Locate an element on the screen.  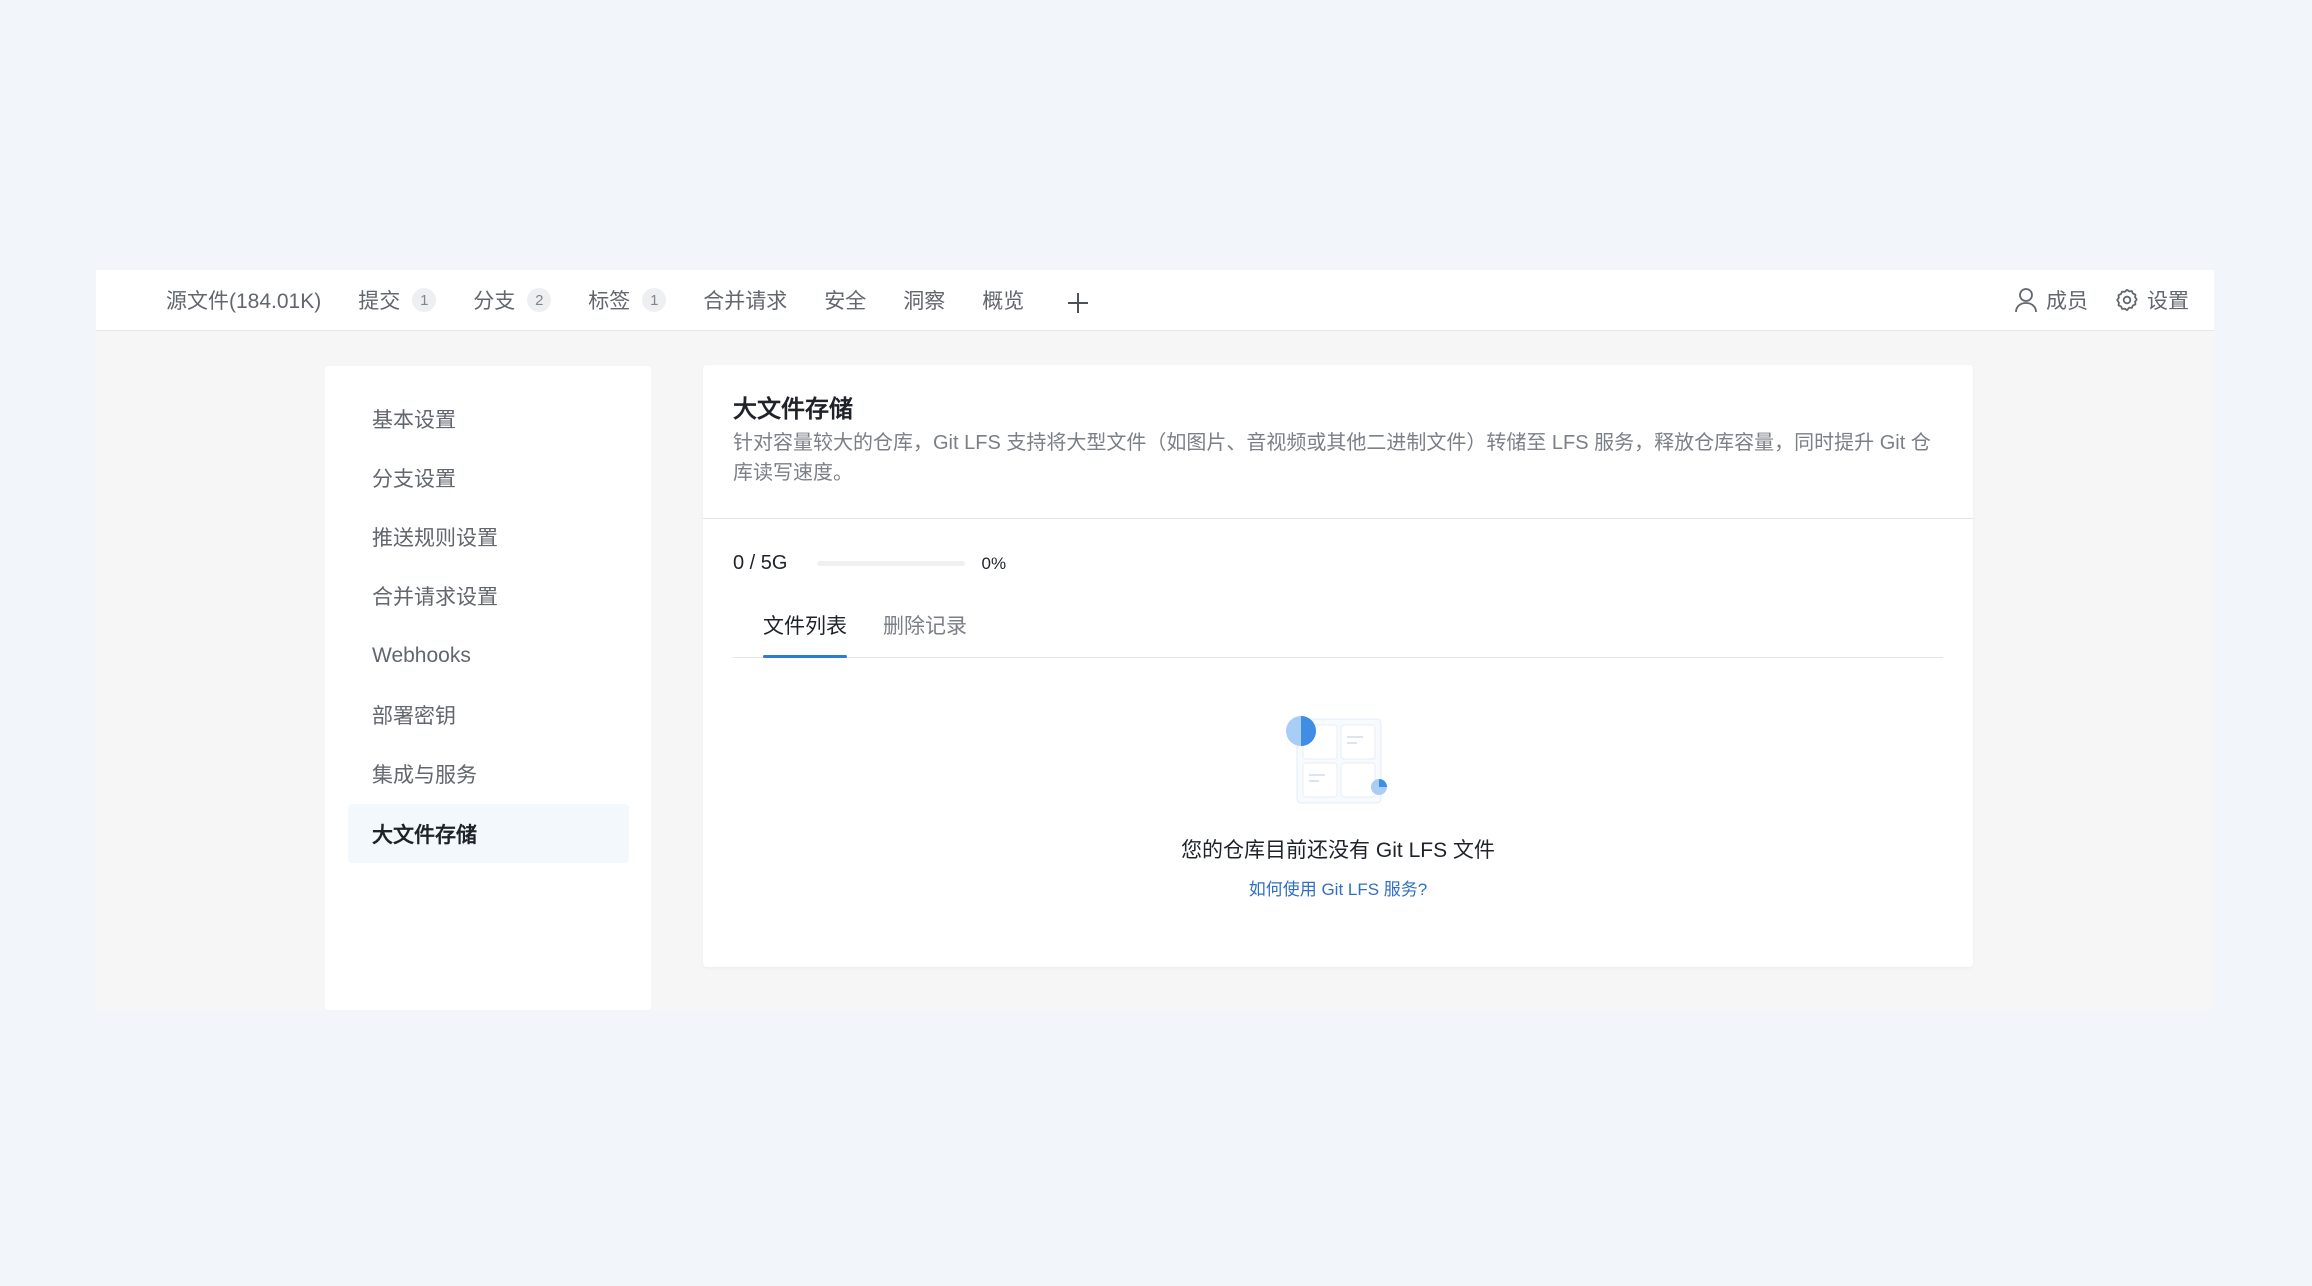
members-button: 成员 is located at coordinates (2051, 300).